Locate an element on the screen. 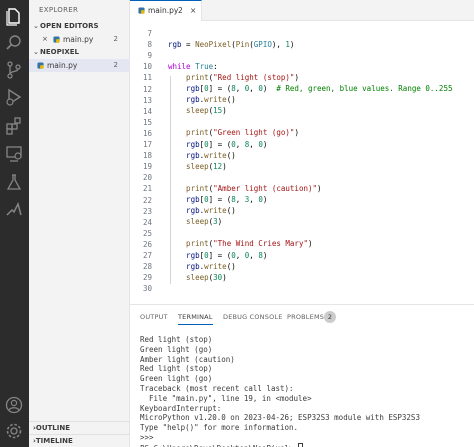 Image resolution: width=474 pixels, height=447 pixels. account-icon is located at coordinates (14, 405).